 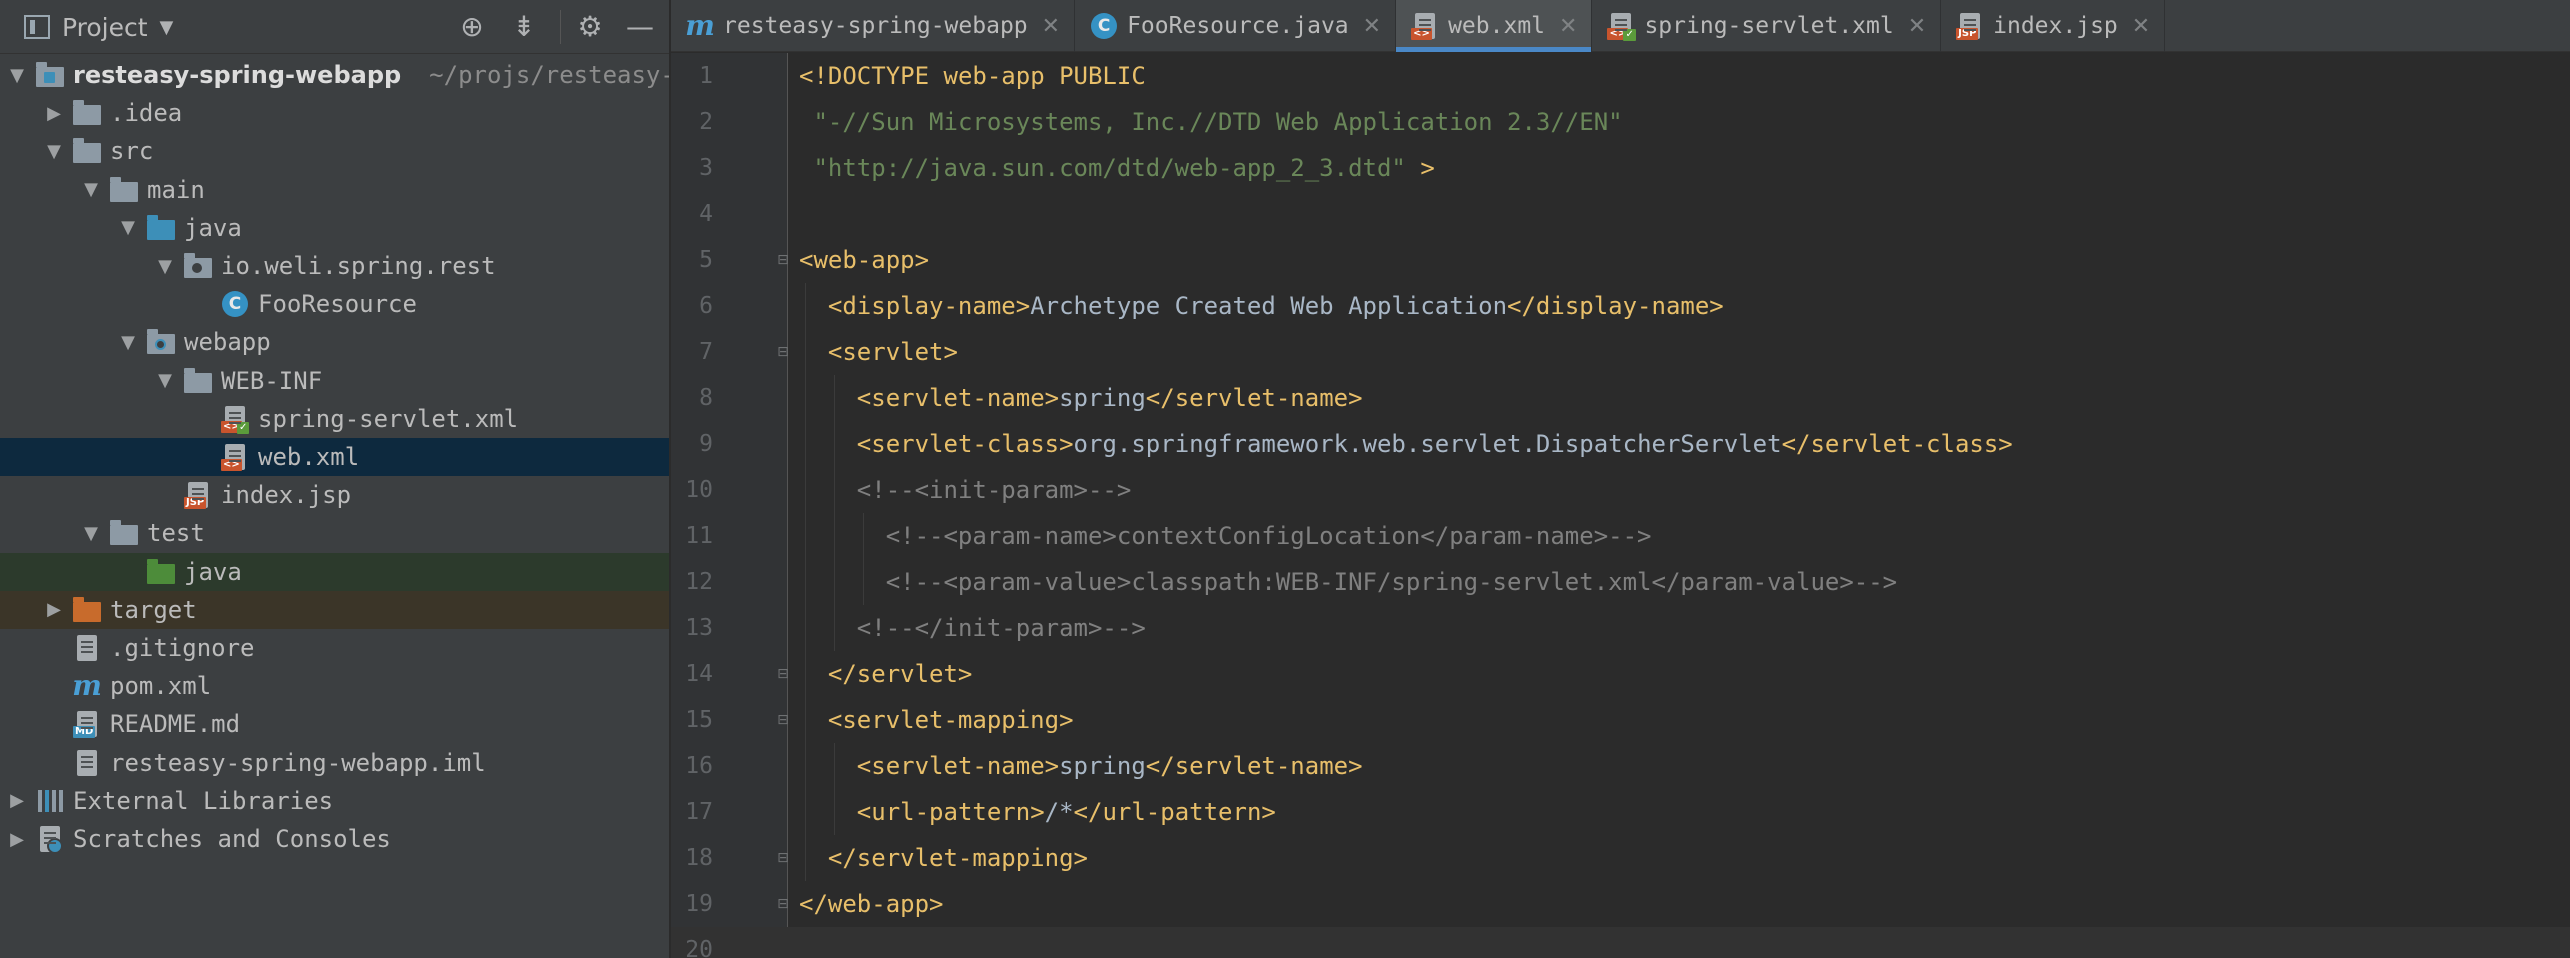 I want to click on token-tag: <!DOCTYPE web-app PUBLIC, so click(x=972, y=76).